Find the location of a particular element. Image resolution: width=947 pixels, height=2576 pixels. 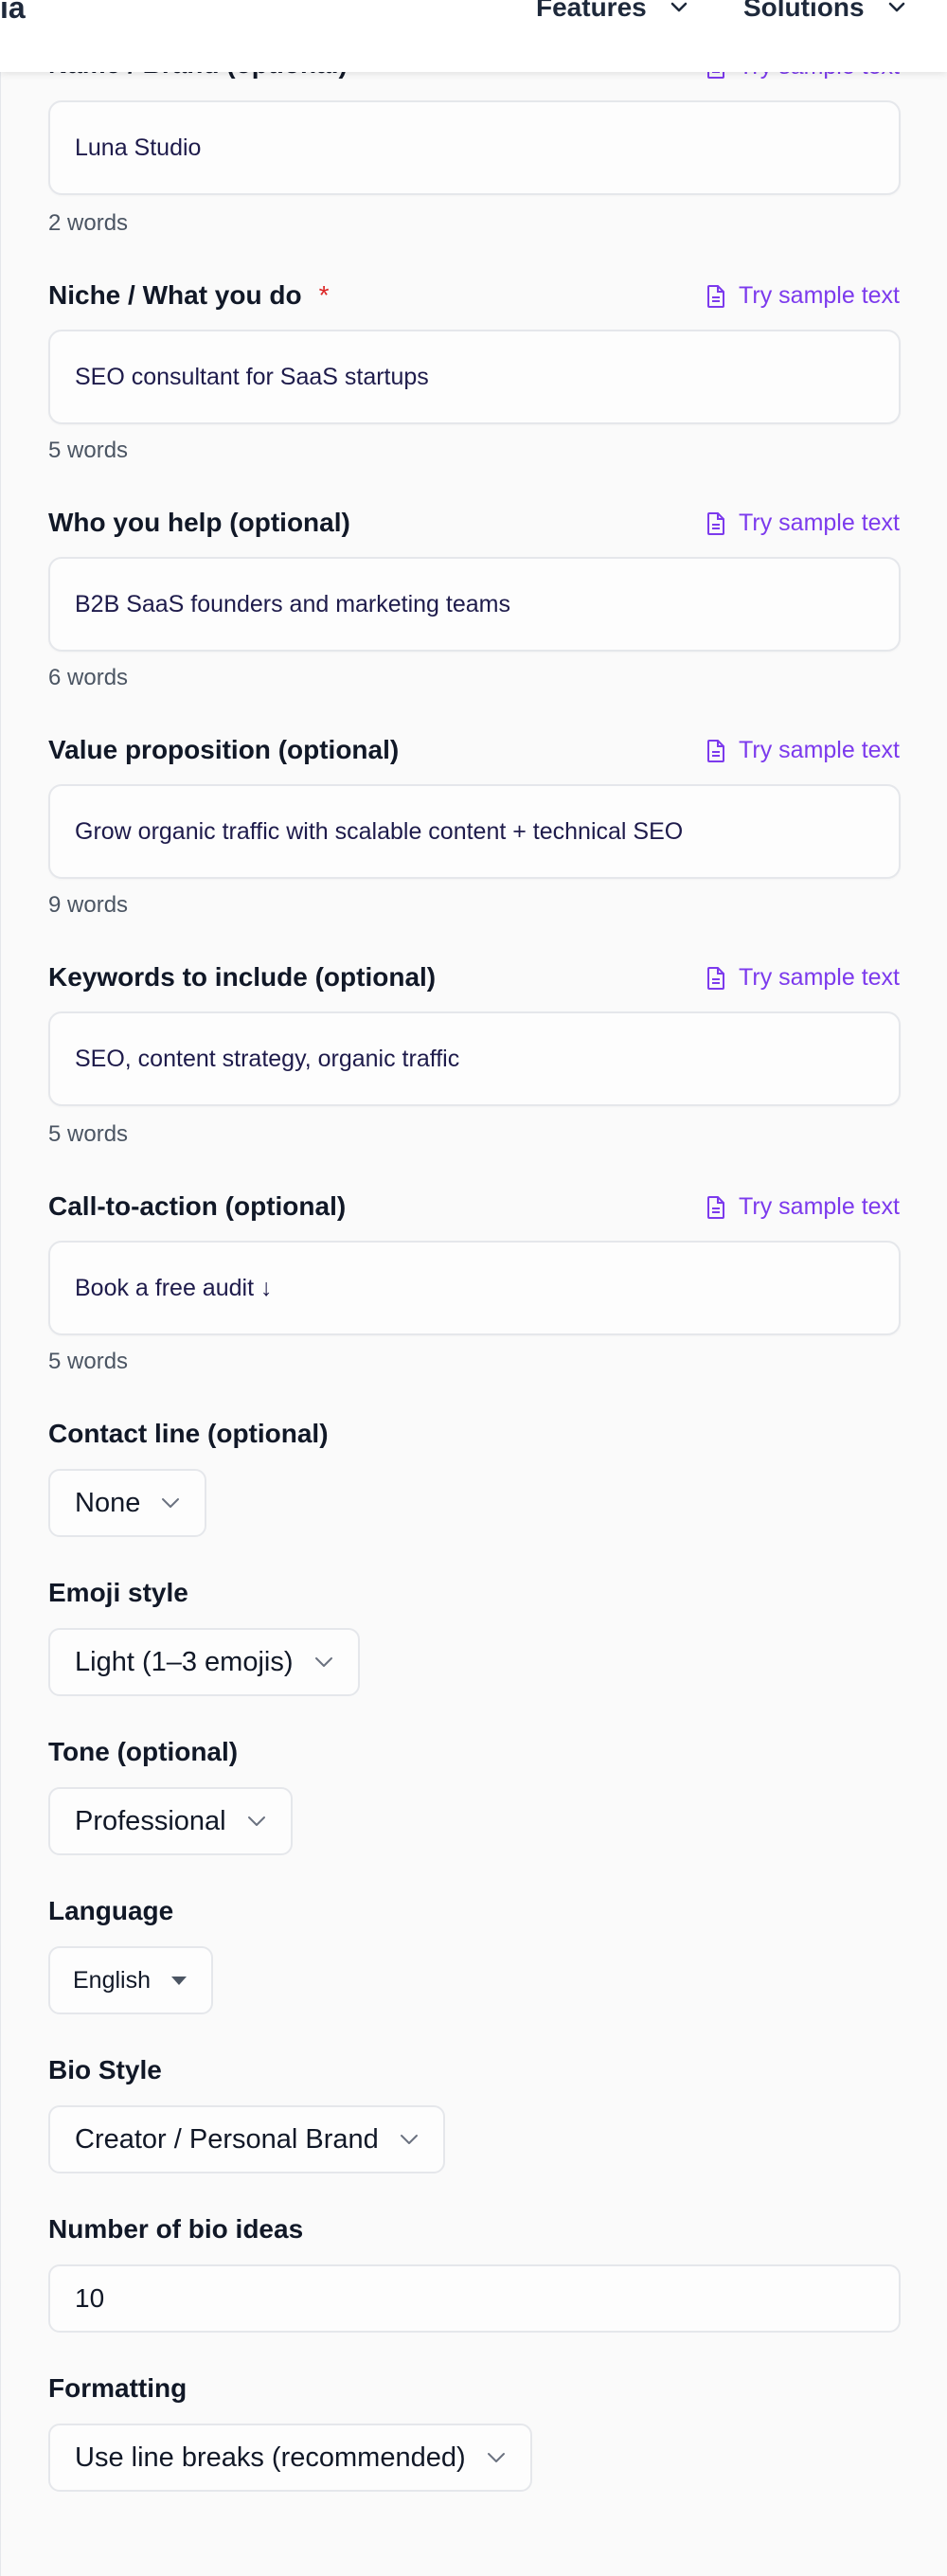

tone-selected-value: Professional is located at coordinates (150, 1820).